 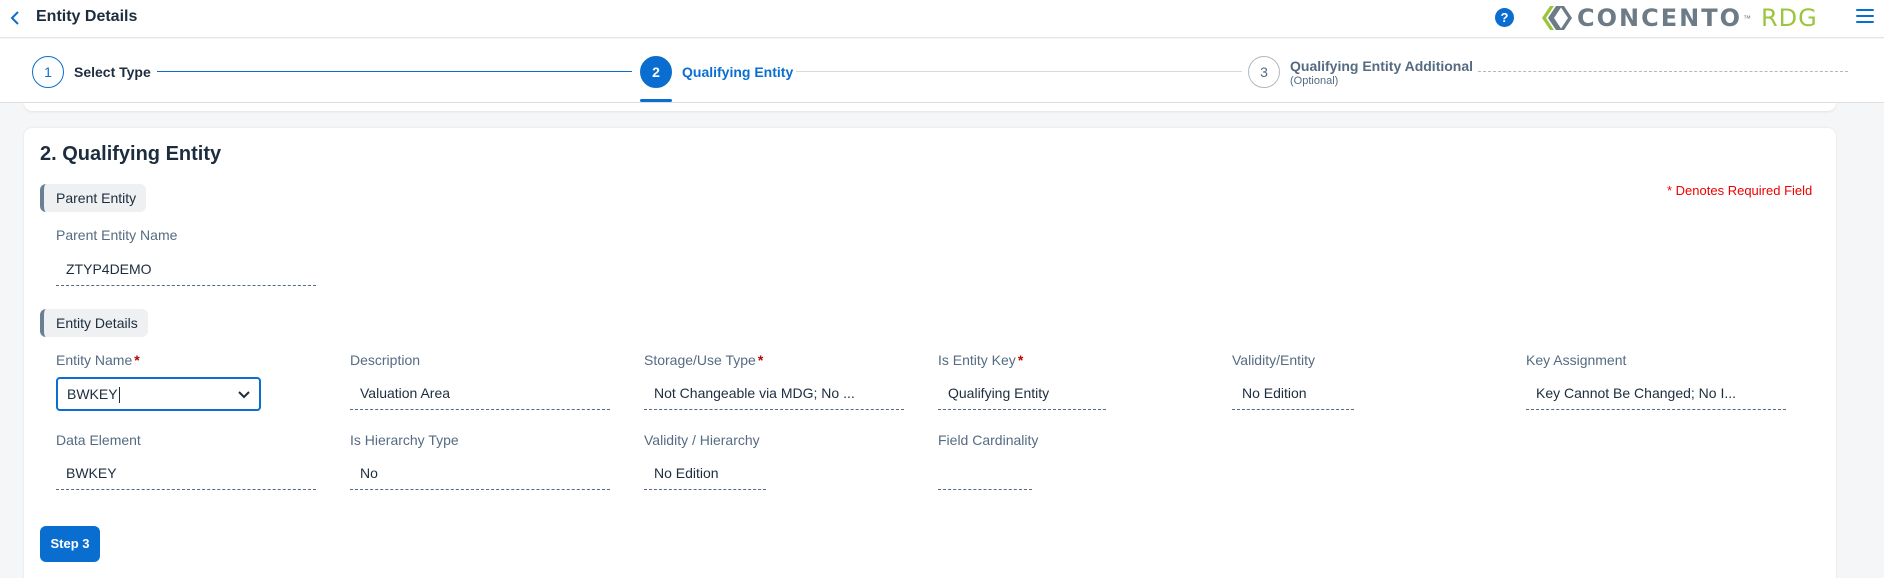 What do you see at coordinates (705, 473) in the screenshot?
I see `validity-hierarchy-value: No Edition` at bounding box center [705, 473].